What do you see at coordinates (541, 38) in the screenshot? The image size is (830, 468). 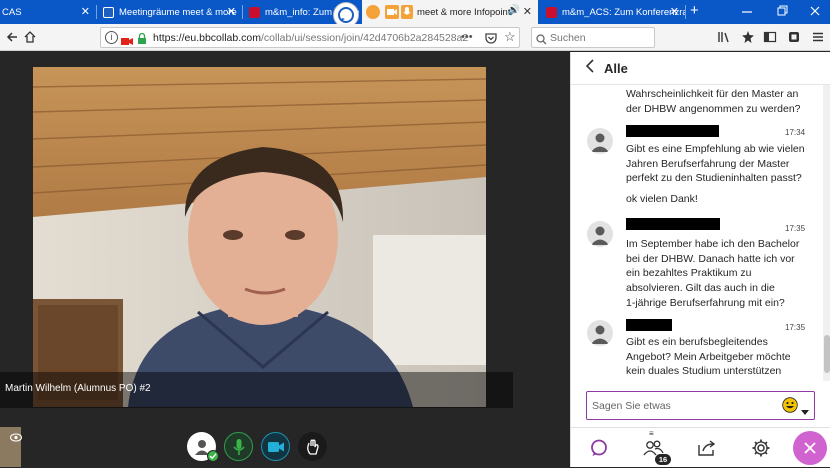 I see `search-icon` at bounding box center [541, 38].